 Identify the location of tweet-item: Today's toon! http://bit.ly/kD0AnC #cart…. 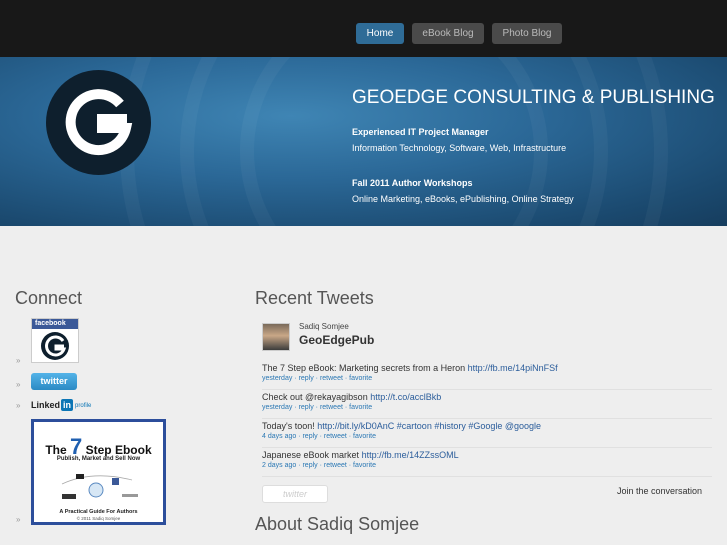
(487, 430).